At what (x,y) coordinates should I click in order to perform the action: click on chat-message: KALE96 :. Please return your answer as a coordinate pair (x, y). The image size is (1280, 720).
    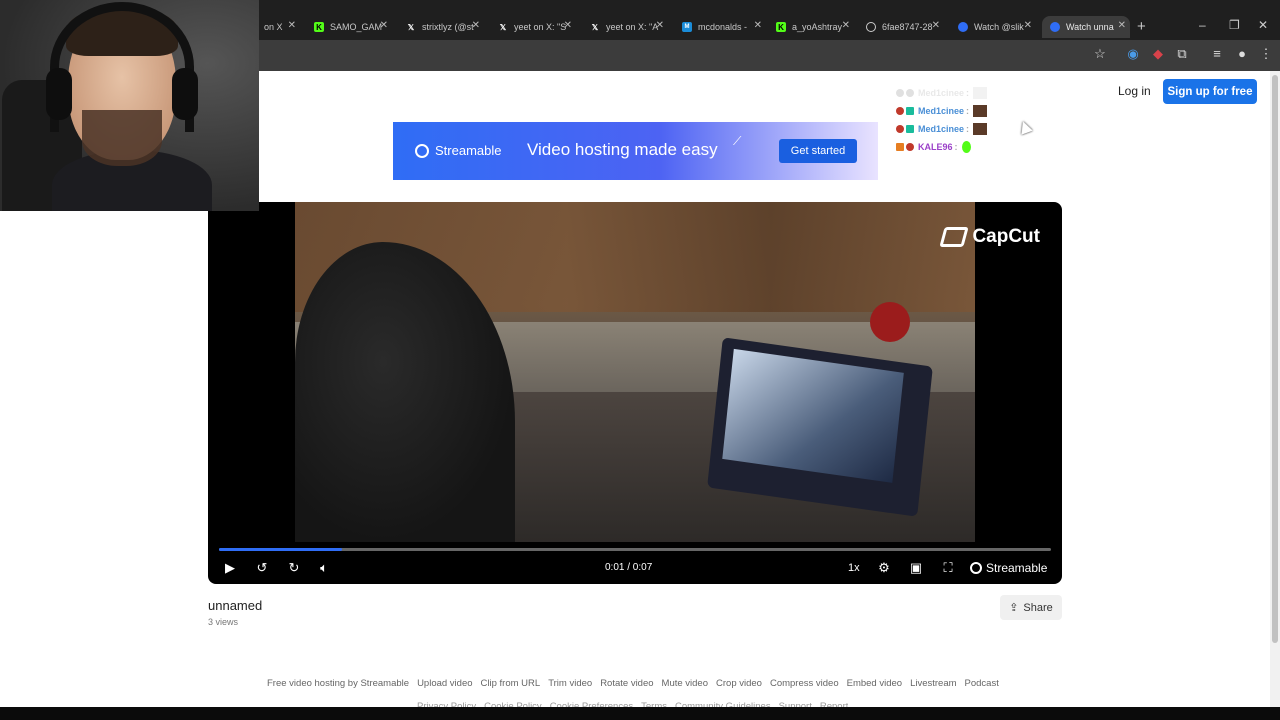
    Looking at the image, I should click on (951, 147).